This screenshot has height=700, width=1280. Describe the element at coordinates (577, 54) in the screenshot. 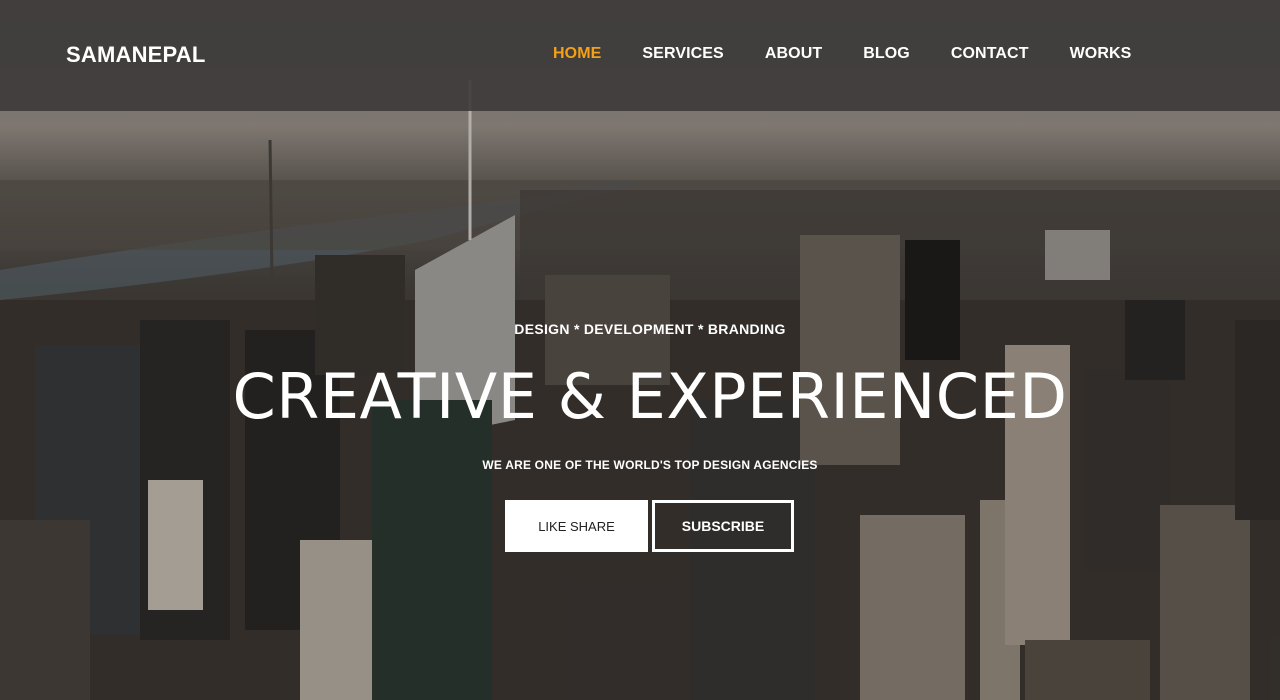

I see `nav-item-home: HOME` at that location.